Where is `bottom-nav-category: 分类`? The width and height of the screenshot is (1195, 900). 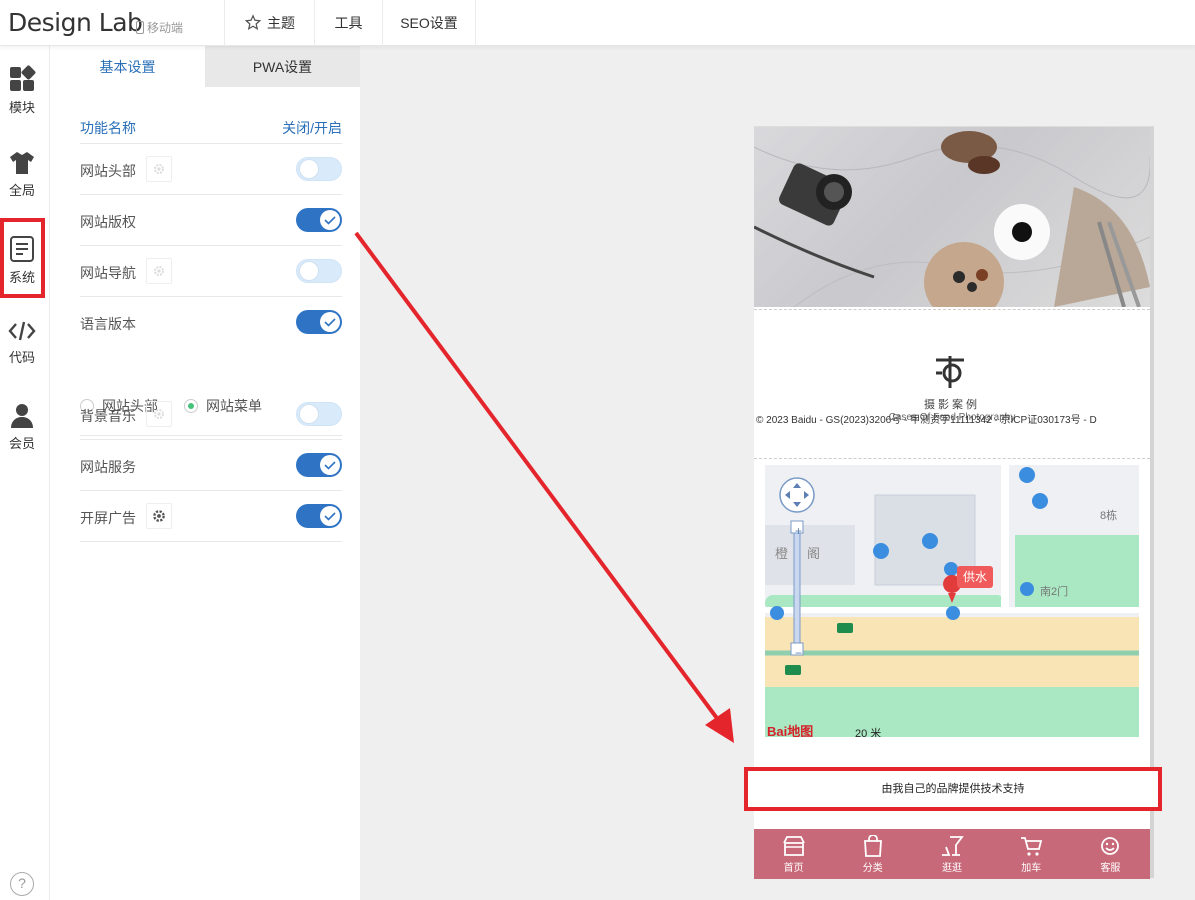 bottom-nav-category: 分类 is located at coordinates (872, 854).